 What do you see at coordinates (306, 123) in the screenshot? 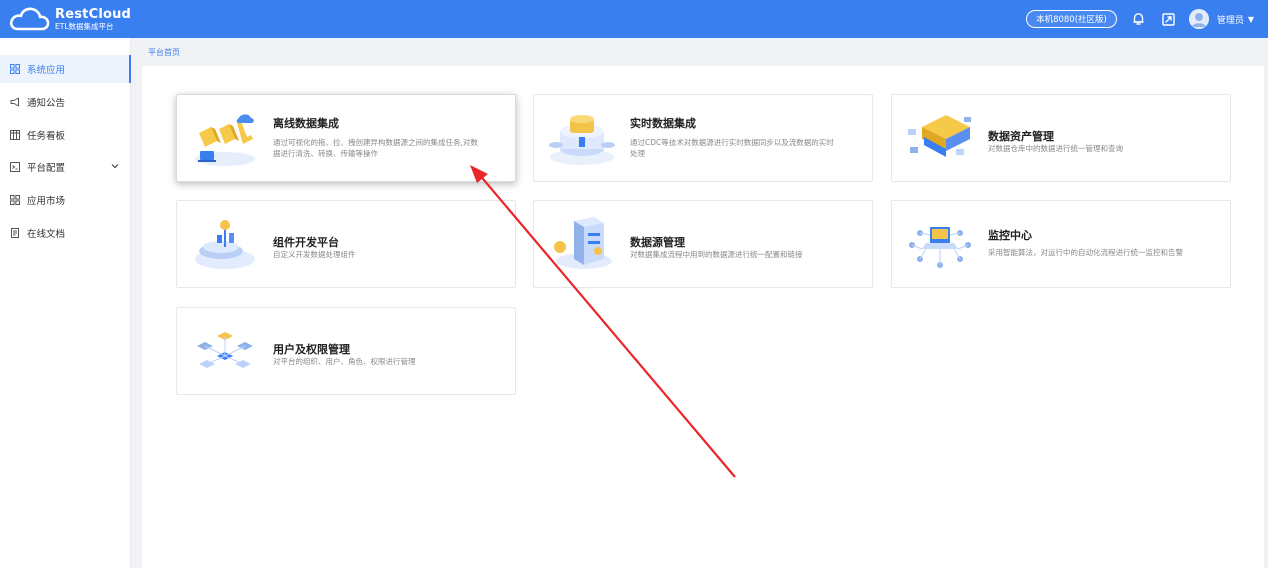
I see `card-title: 离线数据集成` at bounding box center [306, 123].